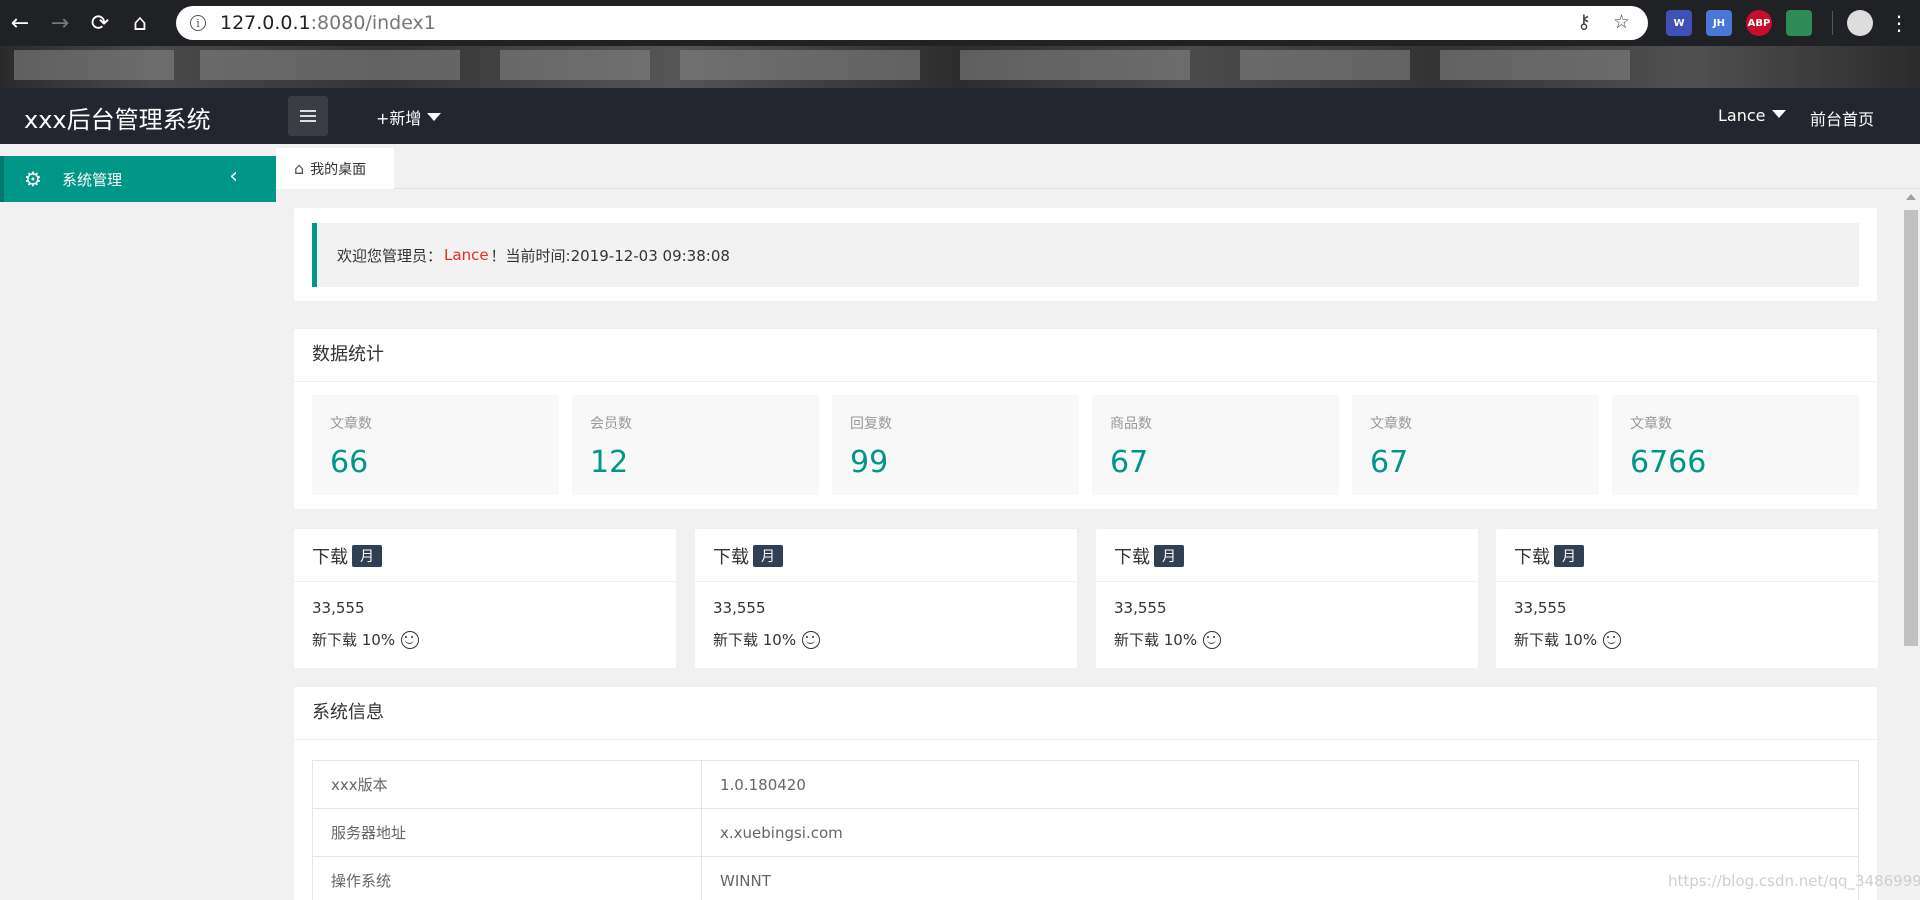  What do you see at coordinates (507, 832) in the screenshot?
I see `info-key: 服务器地址` at bounding box center [507, 832].